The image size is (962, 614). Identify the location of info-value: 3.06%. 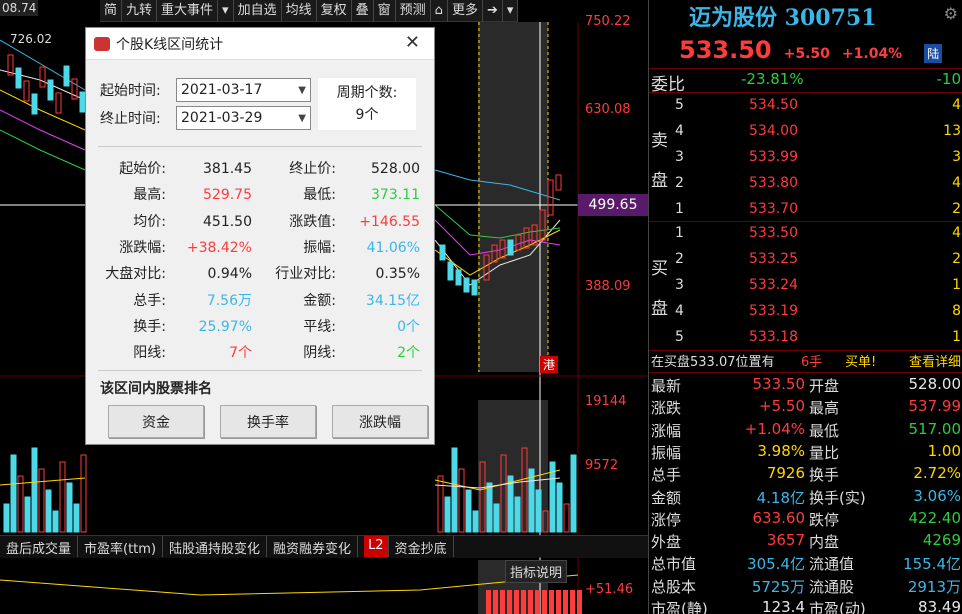
(937, 495).